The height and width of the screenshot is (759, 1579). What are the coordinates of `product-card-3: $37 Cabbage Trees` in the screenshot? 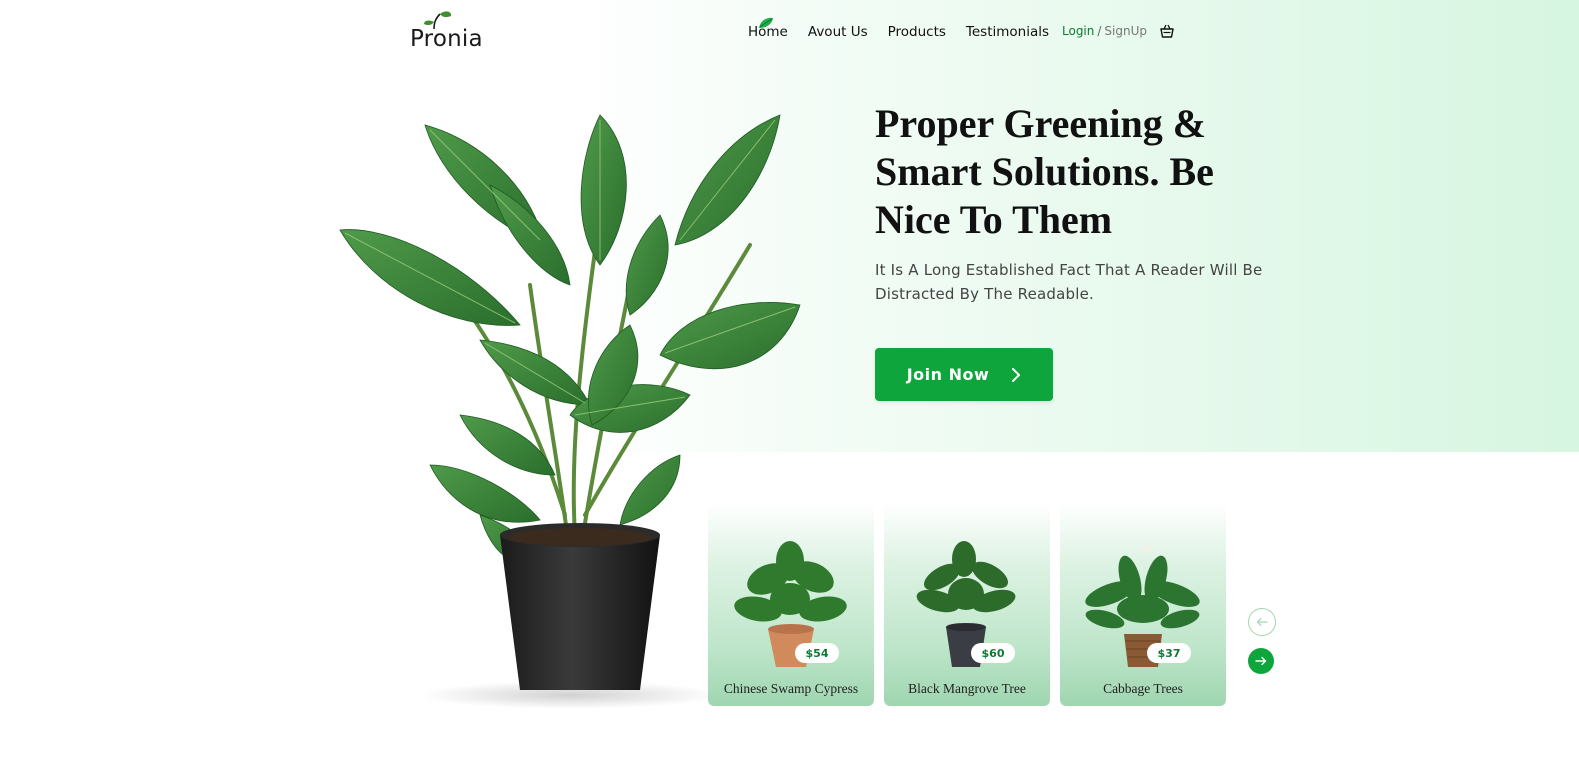 It's located at (1143, 604).